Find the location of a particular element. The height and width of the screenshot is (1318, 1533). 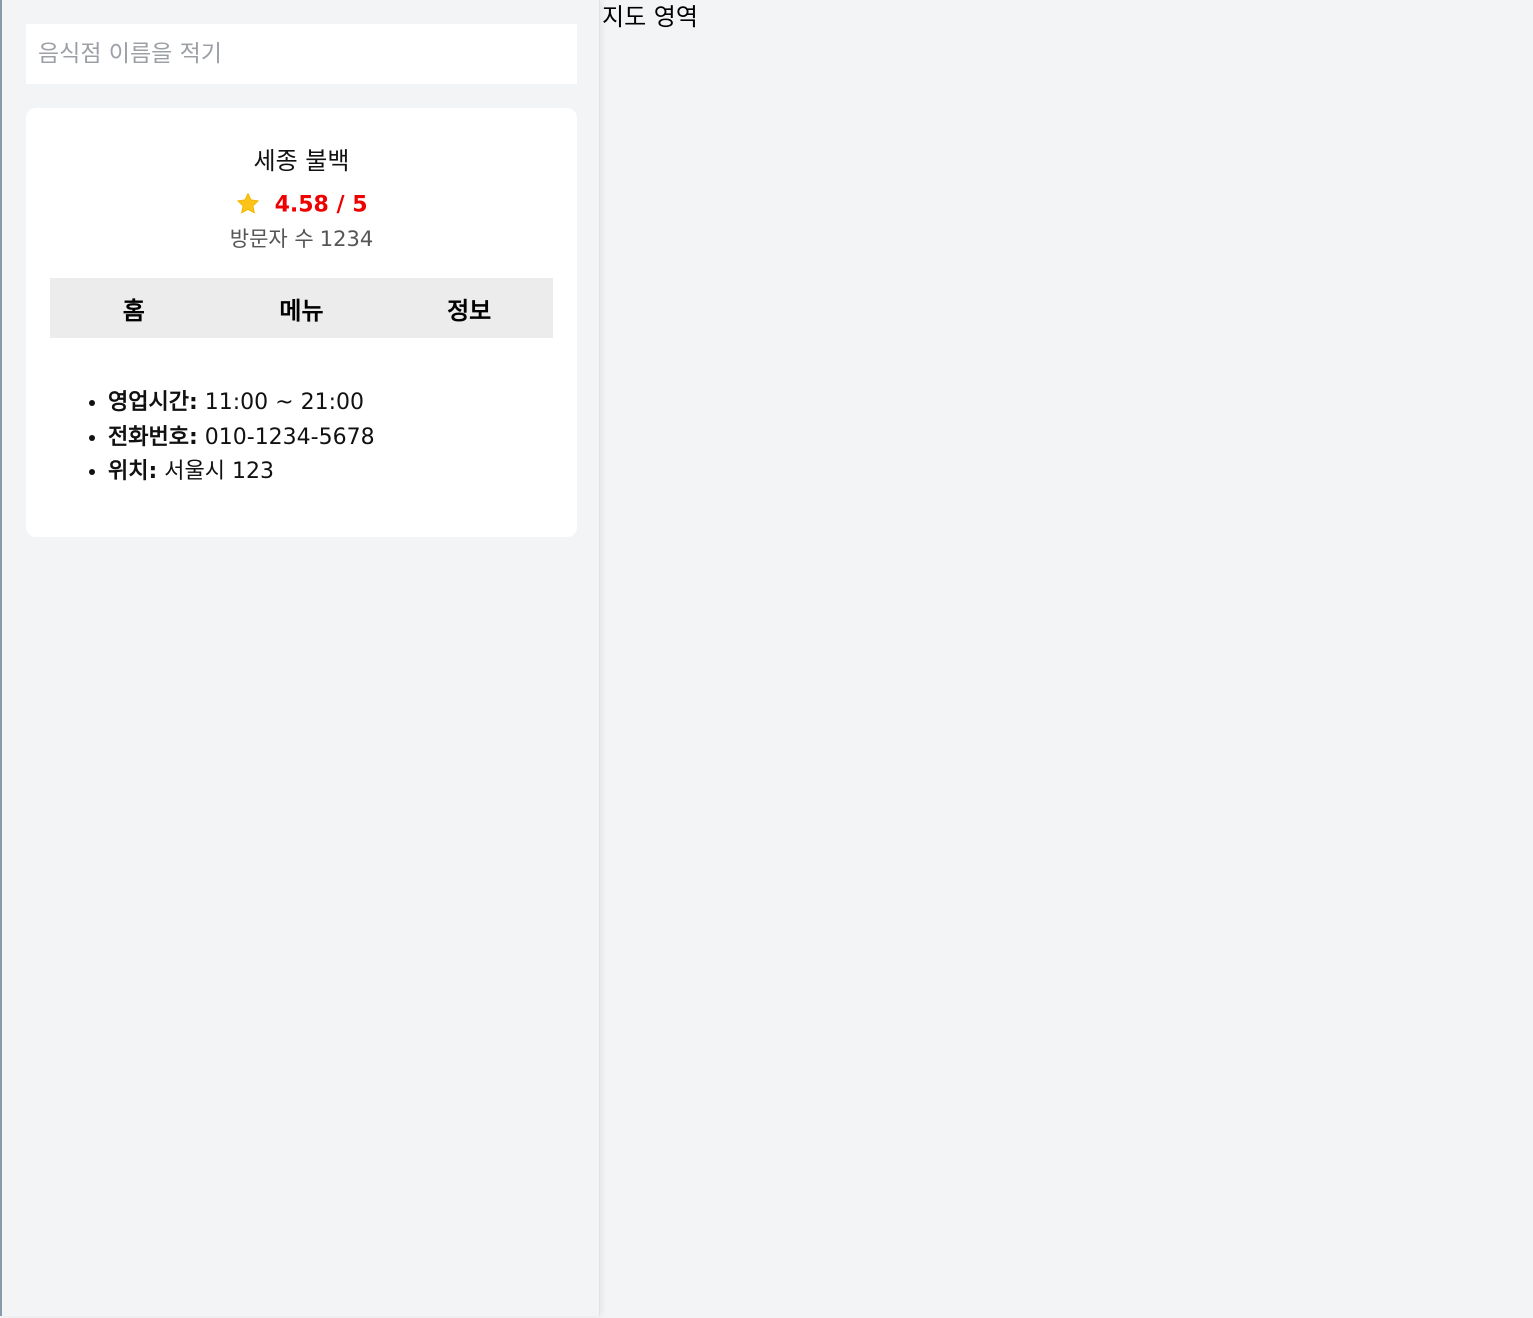

info-item-hours: 영업시간: 11:00 ~ 21:00 is located at coordinates (241, 403).